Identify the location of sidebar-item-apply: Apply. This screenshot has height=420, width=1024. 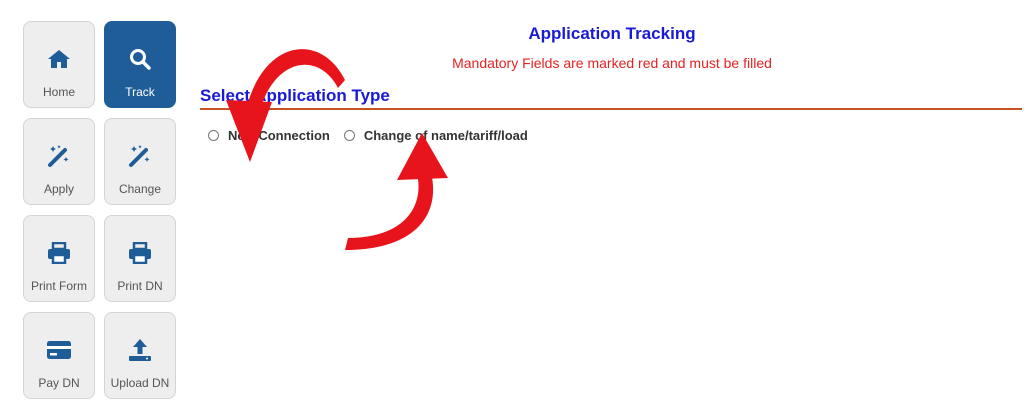
(59, 161).